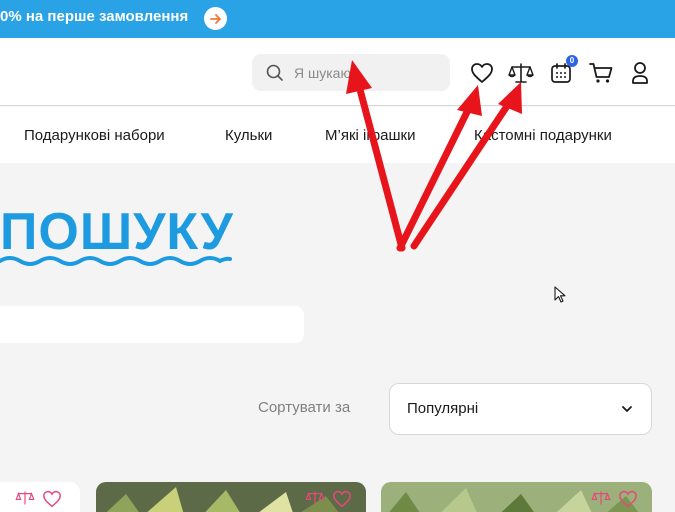 The image size is (675, 512). I want to click on user-icon, so click(640, 73).